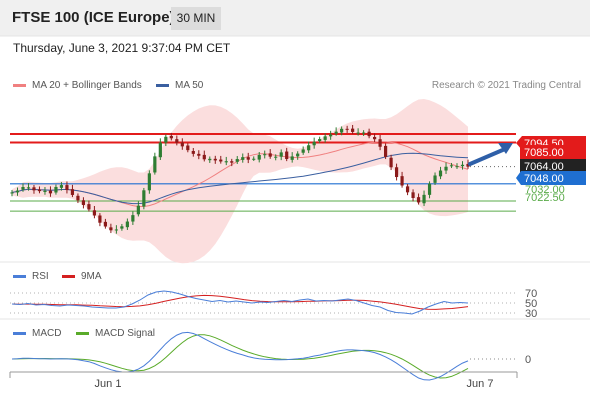 The height and width of the screenshot is (400, 590). What do you see at coordinates (545, 198) in the screenshot?
I see `price-label-support: 7022.50` at bounding box center [545, 198].